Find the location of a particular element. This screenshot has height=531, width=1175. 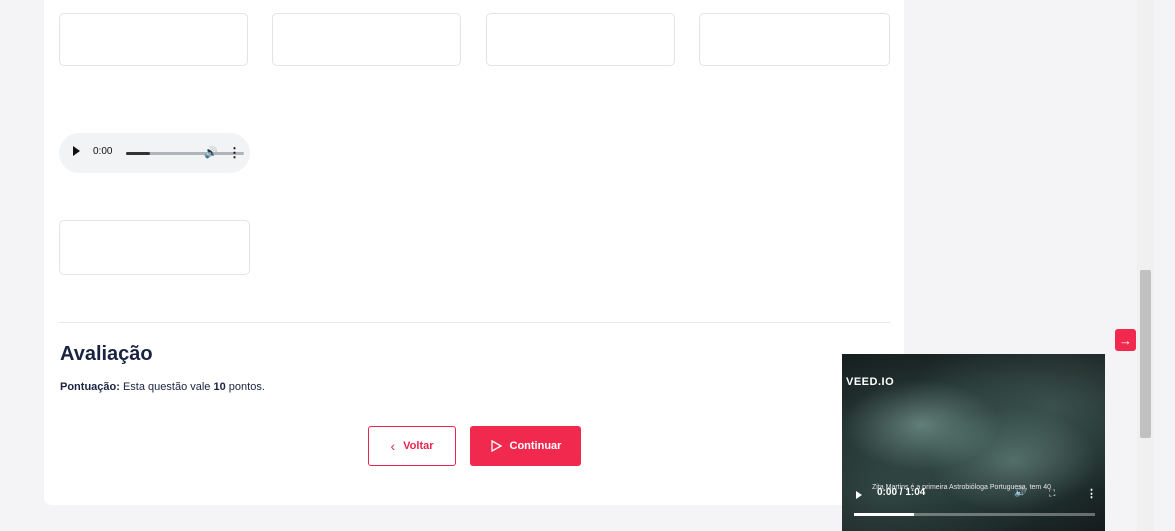

chevron-left-icon: ‹ is located at coordinates (393, 446).